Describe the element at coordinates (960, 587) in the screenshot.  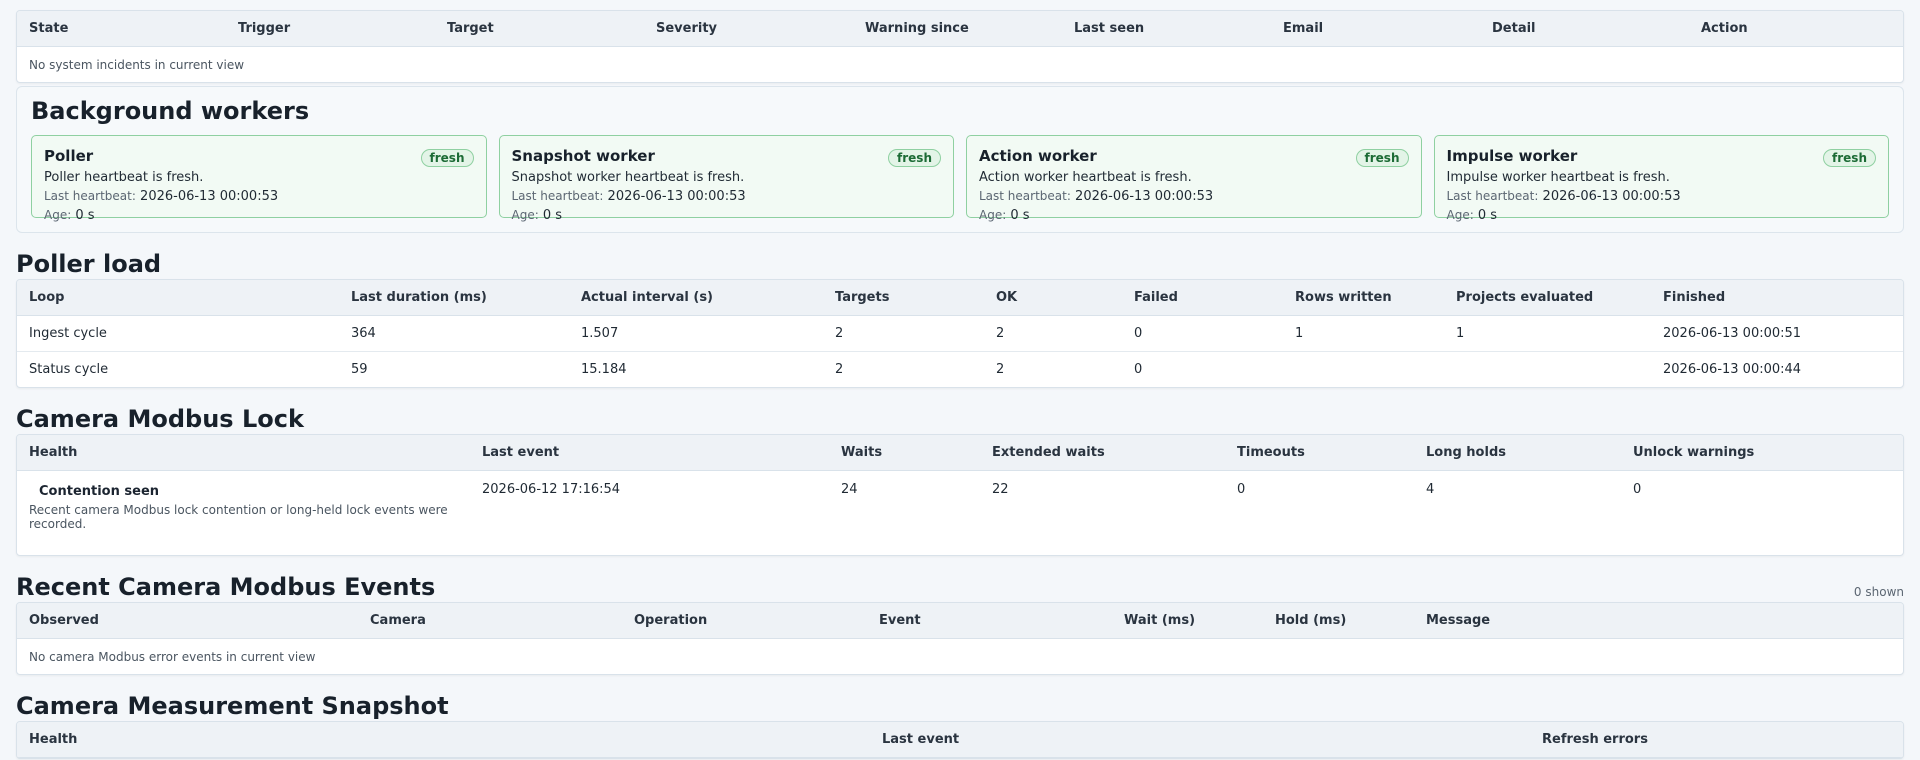
I see `section-header: Recent Camera Modbus Events 0 shown` at that location.